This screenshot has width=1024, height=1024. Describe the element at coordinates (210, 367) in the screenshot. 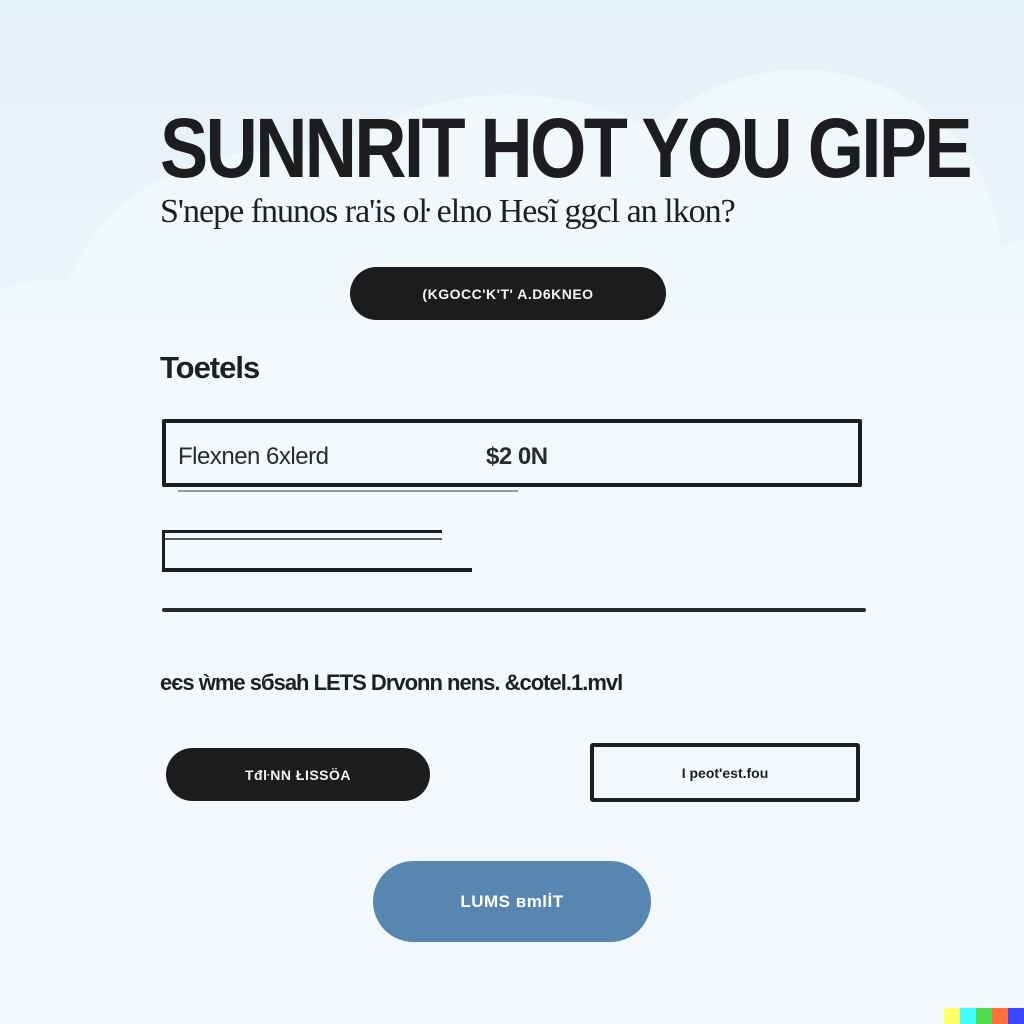

I see `section-title: Toetels` at that location.